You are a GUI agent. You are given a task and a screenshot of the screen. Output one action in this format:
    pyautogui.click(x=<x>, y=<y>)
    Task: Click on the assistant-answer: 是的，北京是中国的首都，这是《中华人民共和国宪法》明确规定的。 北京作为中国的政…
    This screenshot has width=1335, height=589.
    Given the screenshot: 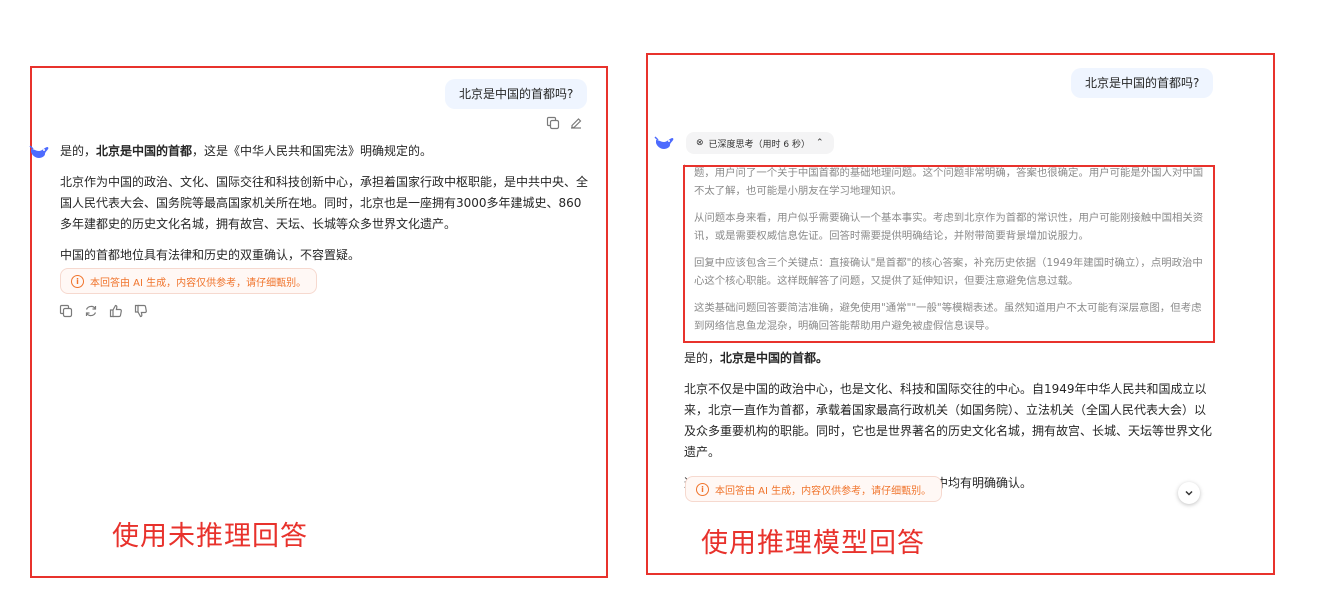 What is the action you would take?
    pyautogui.click(x=325, y=208)
    